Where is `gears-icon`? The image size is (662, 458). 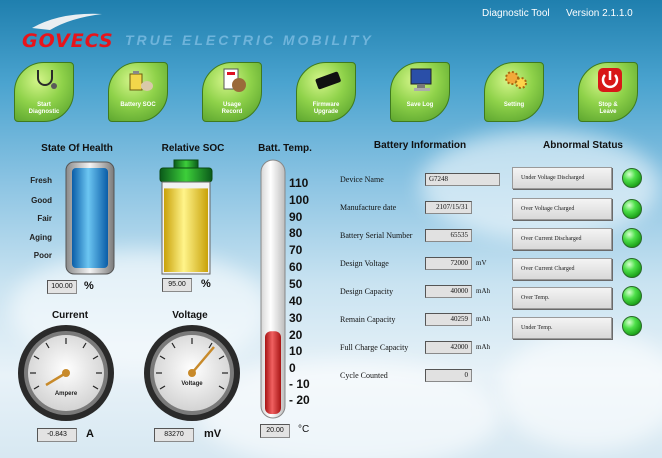 gears-icon is located at coordinates (516, 80).